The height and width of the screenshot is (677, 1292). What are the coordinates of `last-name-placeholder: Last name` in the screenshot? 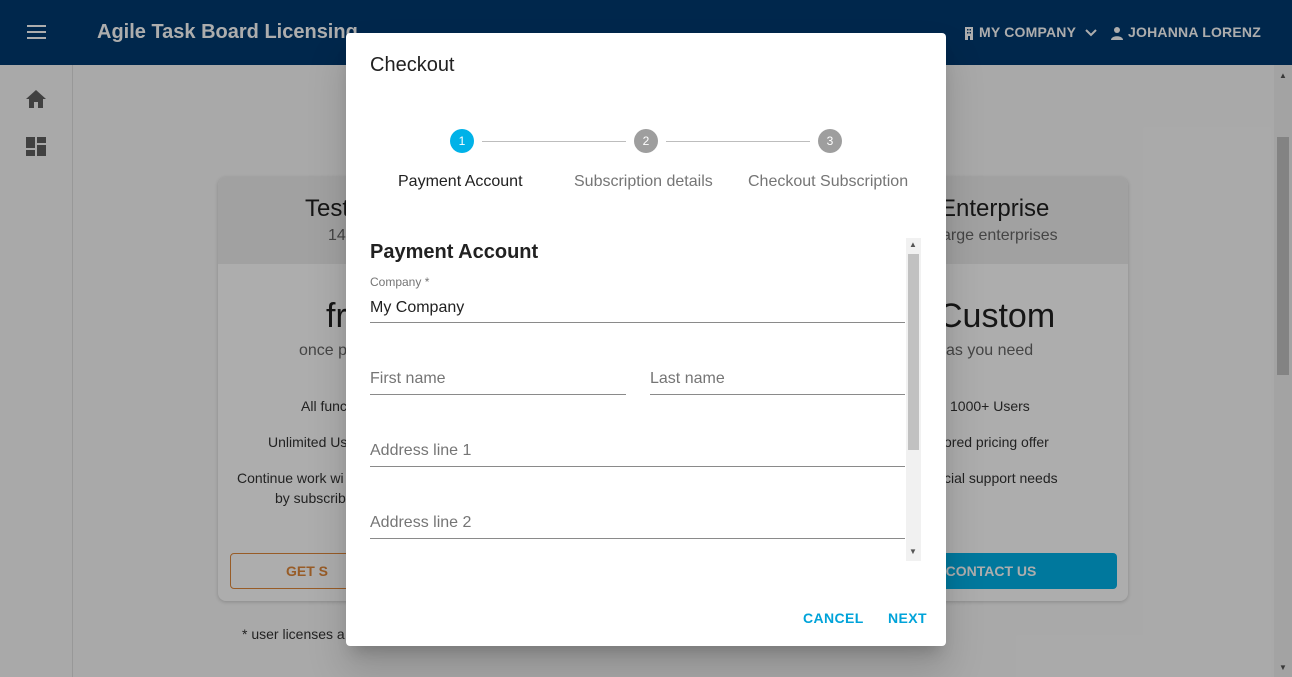 It's located at (687, 378).